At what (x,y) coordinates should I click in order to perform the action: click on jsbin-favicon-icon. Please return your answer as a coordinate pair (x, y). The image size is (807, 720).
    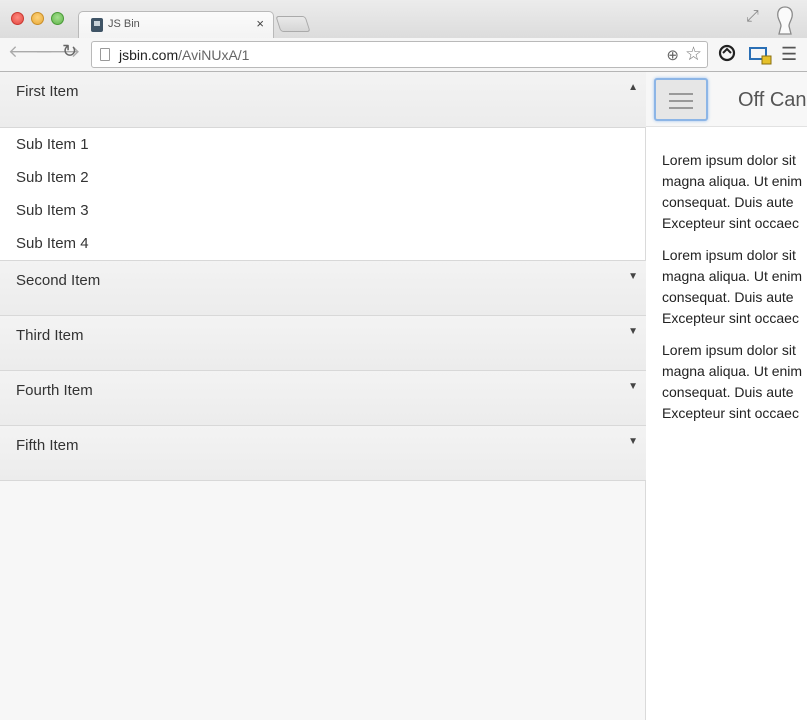
    Looking at the image, I should click on (97, 25).